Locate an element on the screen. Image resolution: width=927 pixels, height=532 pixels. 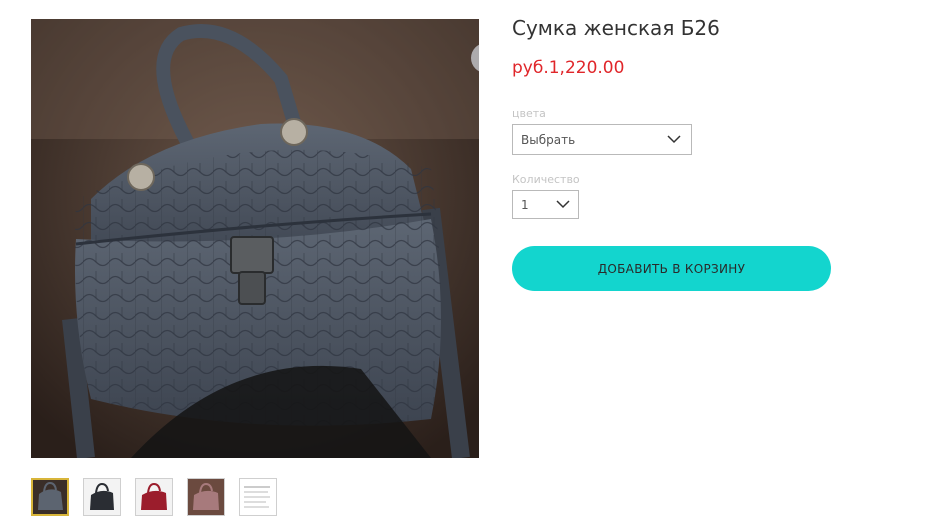
thumbnail-black-bag is located at coordinates (102, 497).